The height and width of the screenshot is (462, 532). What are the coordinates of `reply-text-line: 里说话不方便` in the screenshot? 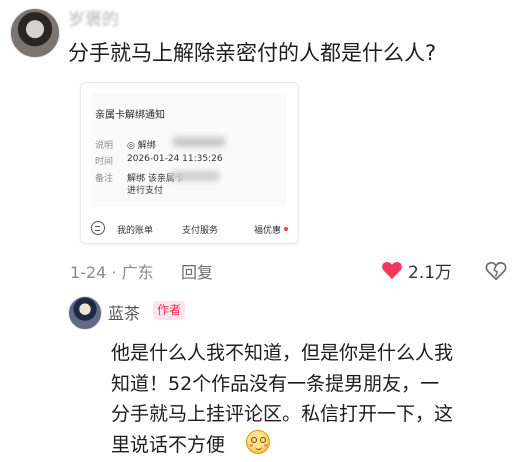 It's located at (168, 445).